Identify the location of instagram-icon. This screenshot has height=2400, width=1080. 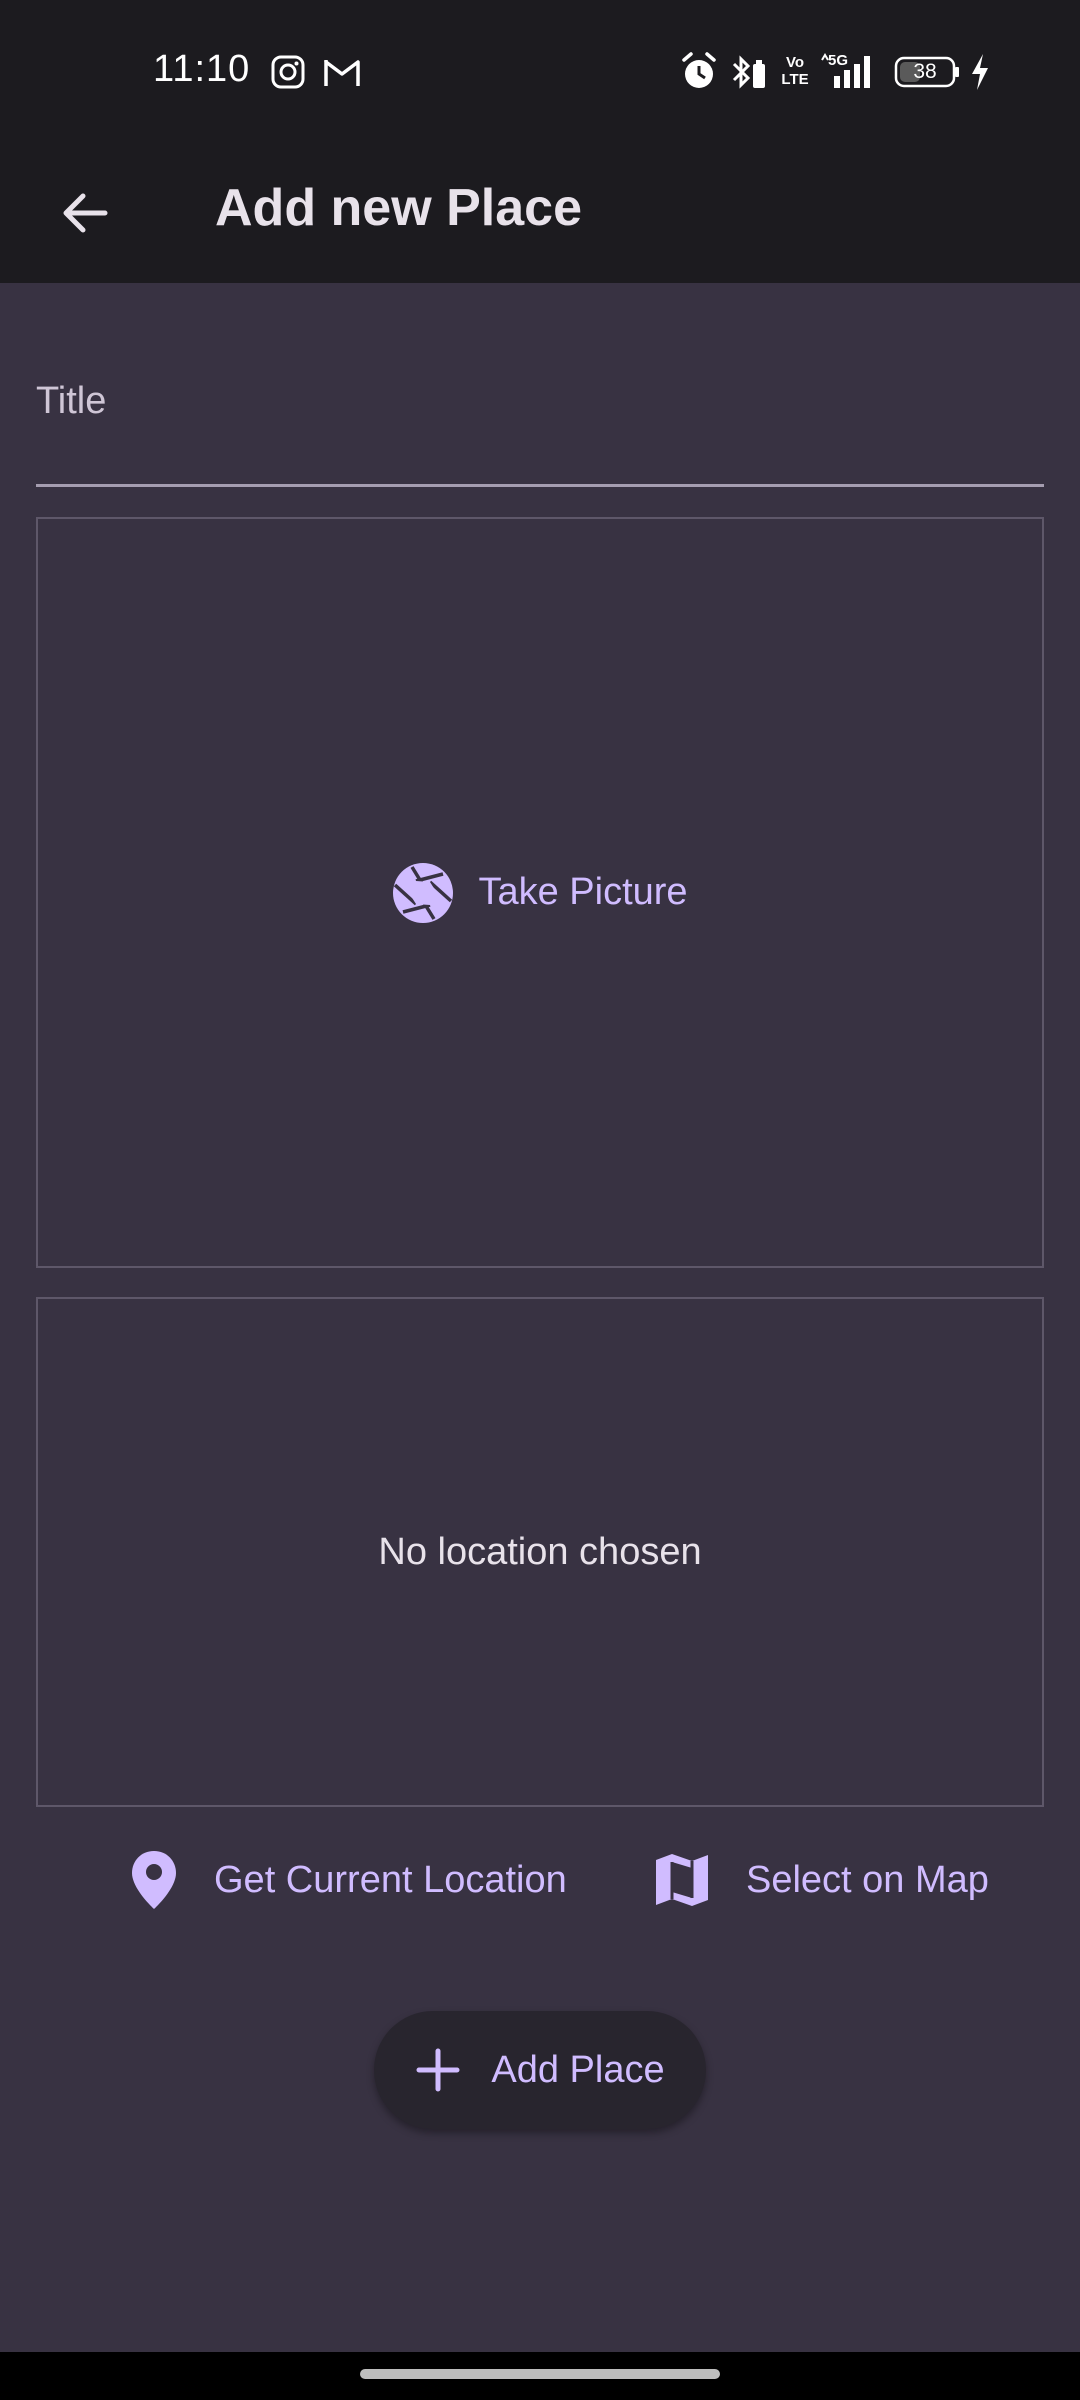
(288, 72).